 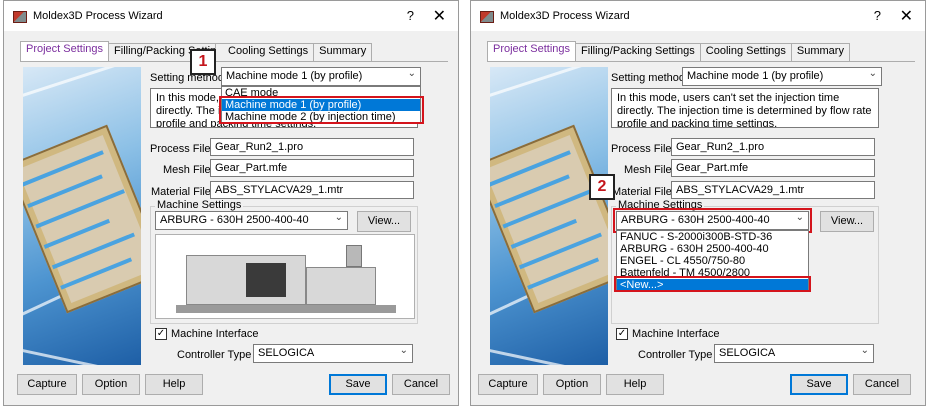 I want to click on dropdown-option-battenfeld: Battenfeld - TM 4500/2800, so click(x=712, y=273).